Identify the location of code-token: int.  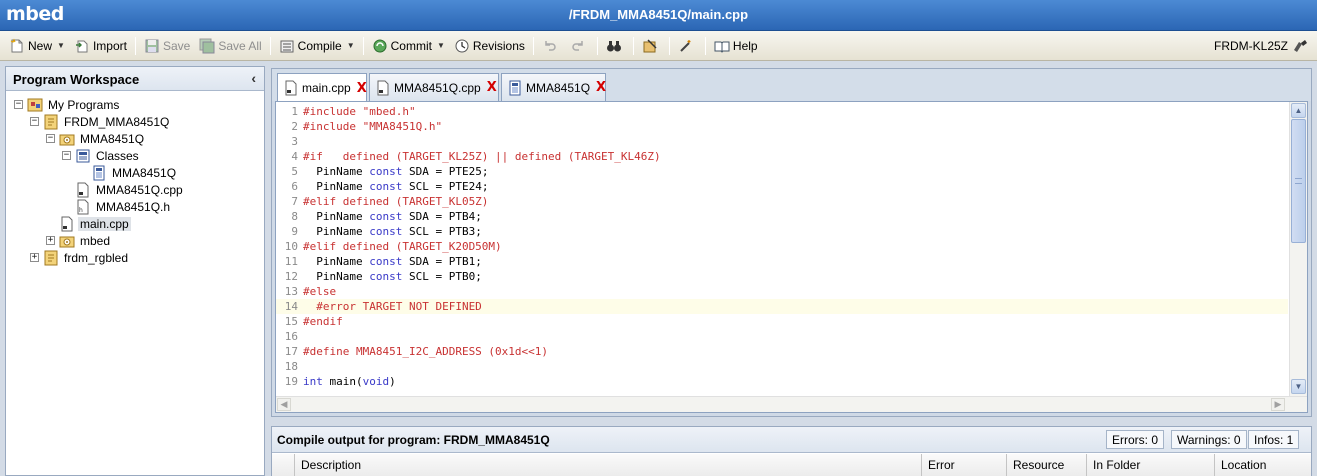
(313, 381).